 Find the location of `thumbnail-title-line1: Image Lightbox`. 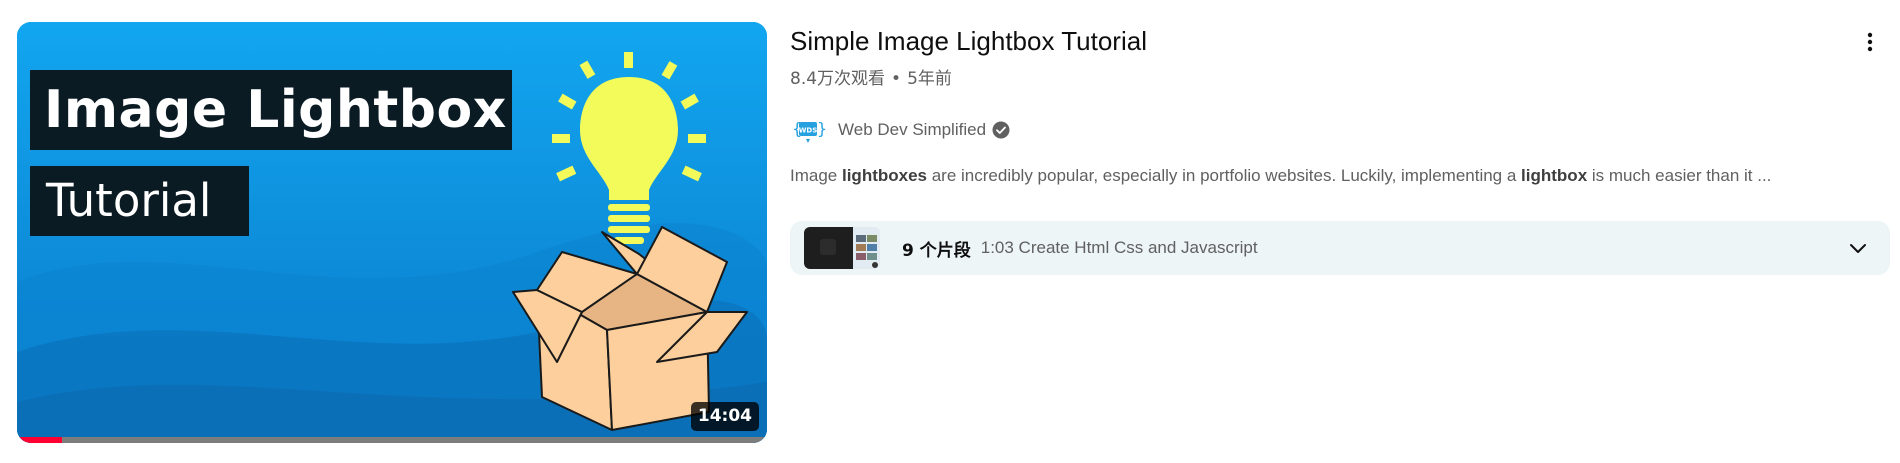

thumbnail-title-line1: Image Lightbox is located at coordinates (271, 110).